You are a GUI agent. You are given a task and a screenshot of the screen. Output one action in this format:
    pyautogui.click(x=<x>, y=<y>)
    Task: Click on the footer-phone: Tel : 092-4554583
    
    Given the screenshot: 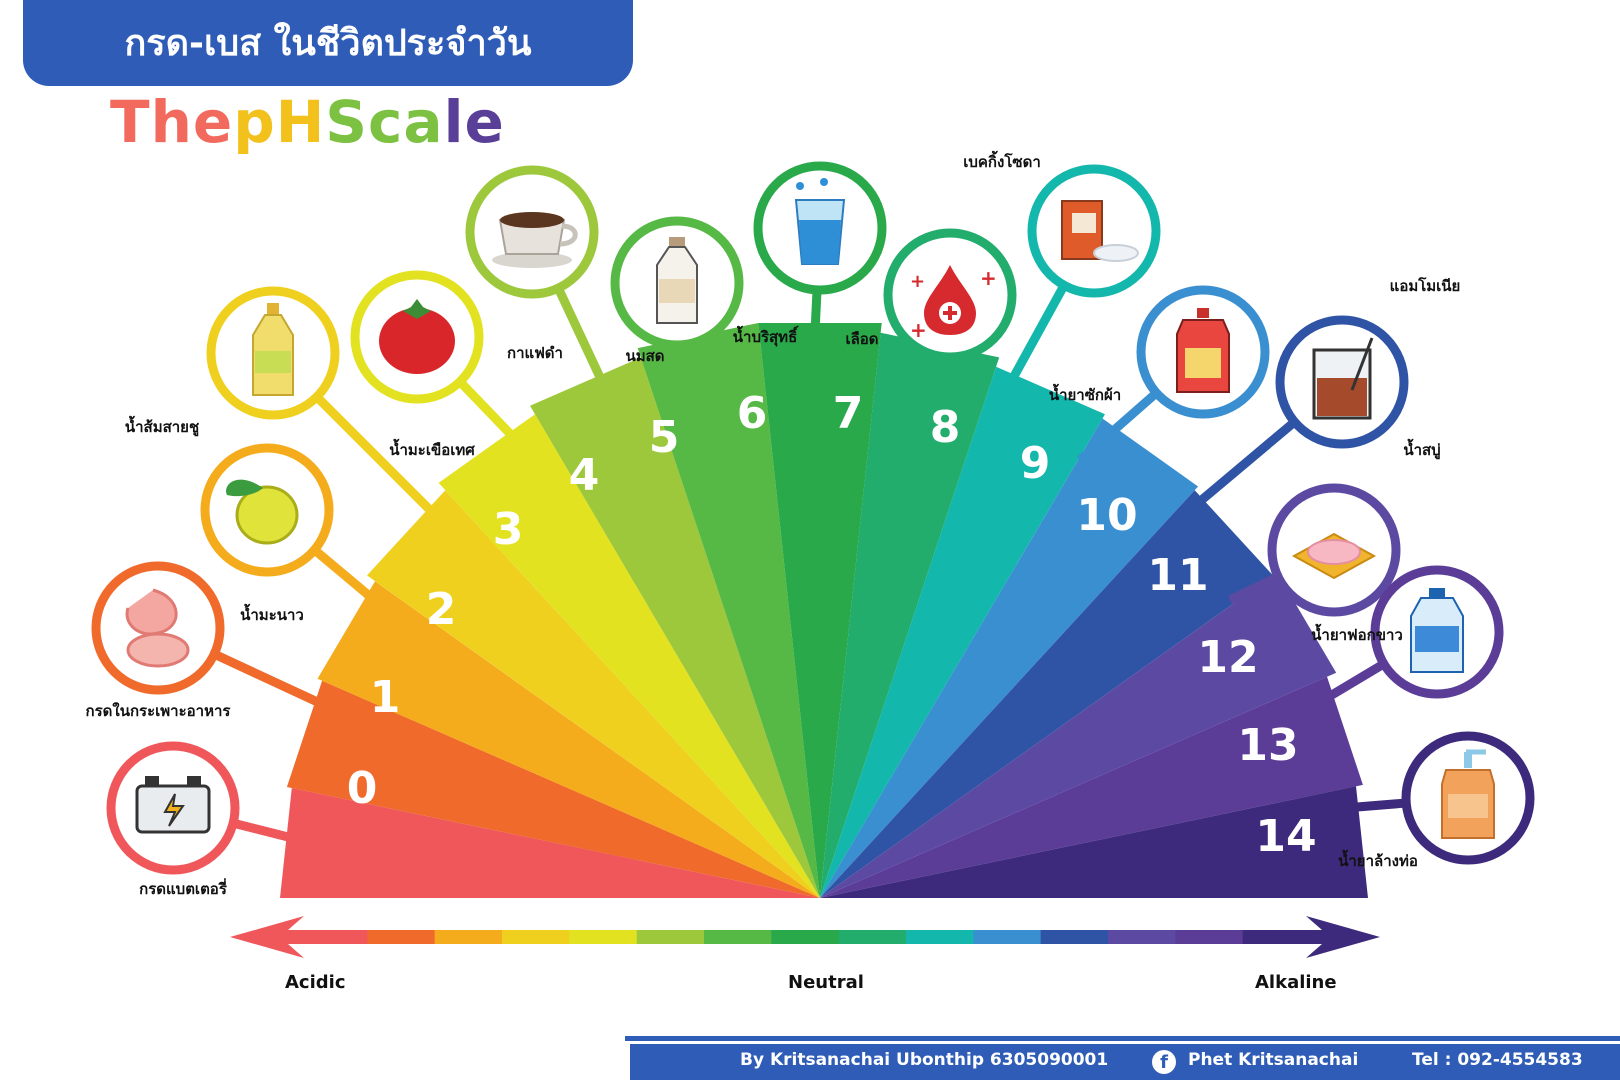 What is the action you would take?
    pyautogui.click(x=1497, y=1060)
    